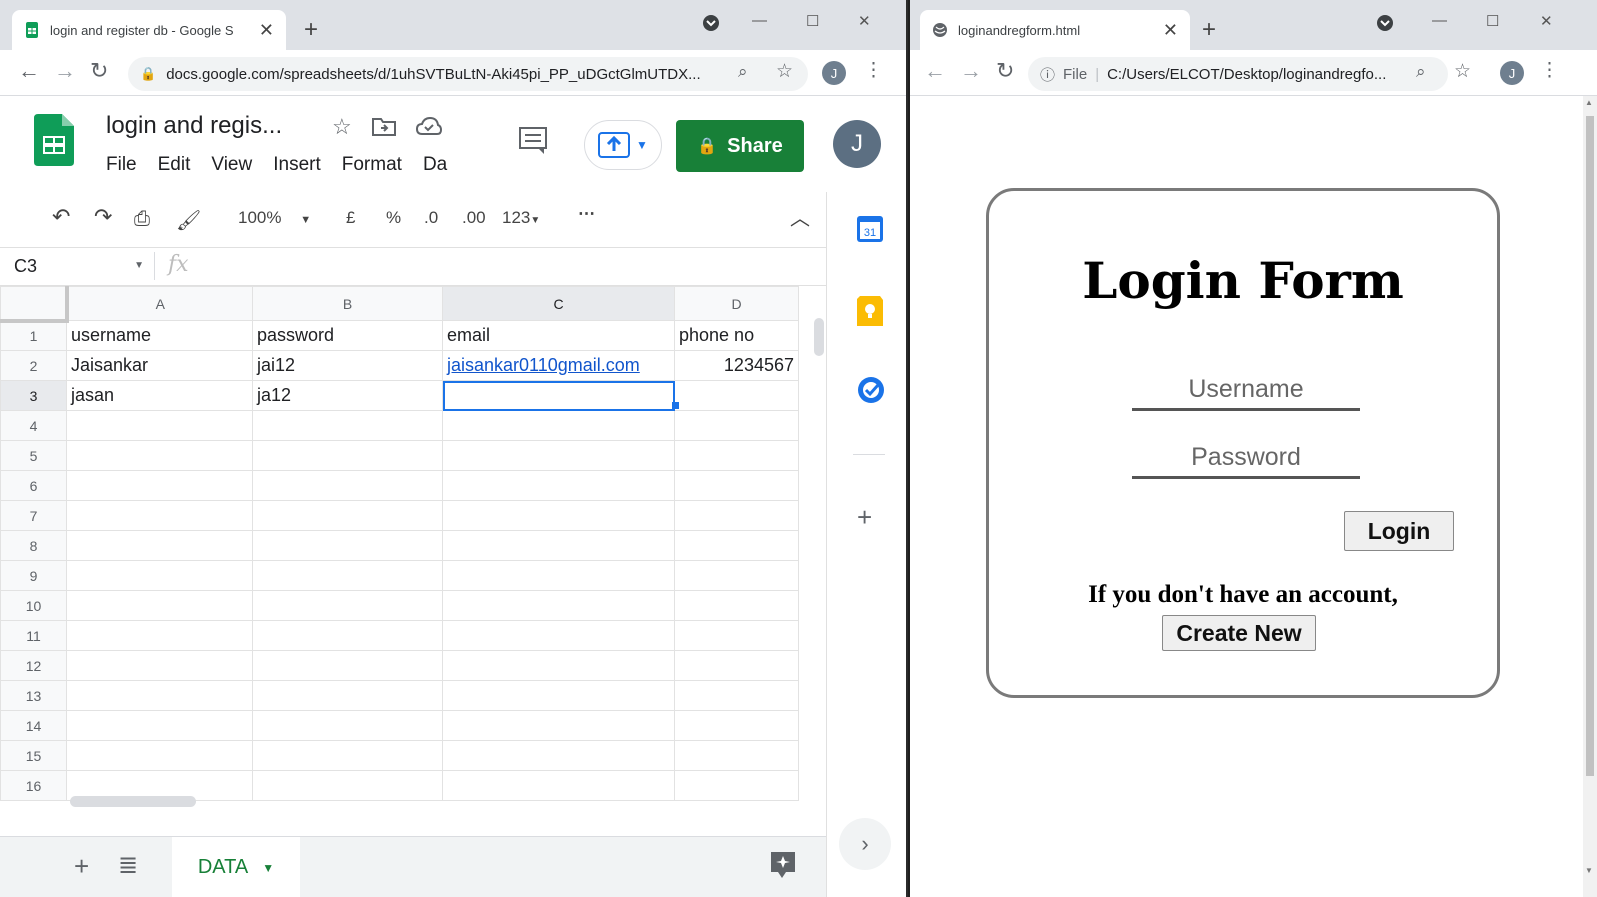 This screenshot has height=897, width=1597. What do you see at coordinates (81, 866) in the screenshot?
I see `add-sheet-icon: +` at bounding box center [81, 866].